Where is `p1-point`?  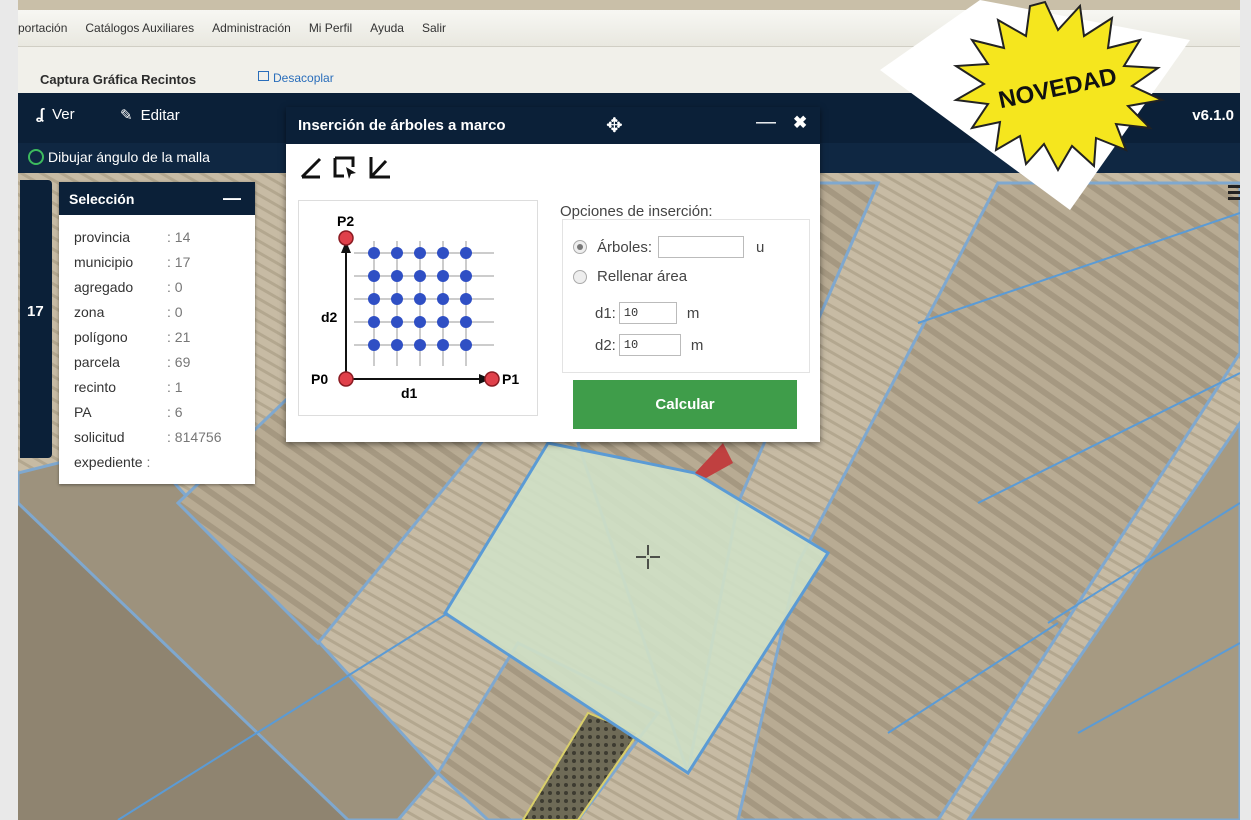
p1-point is located at coordinates (492, 379).